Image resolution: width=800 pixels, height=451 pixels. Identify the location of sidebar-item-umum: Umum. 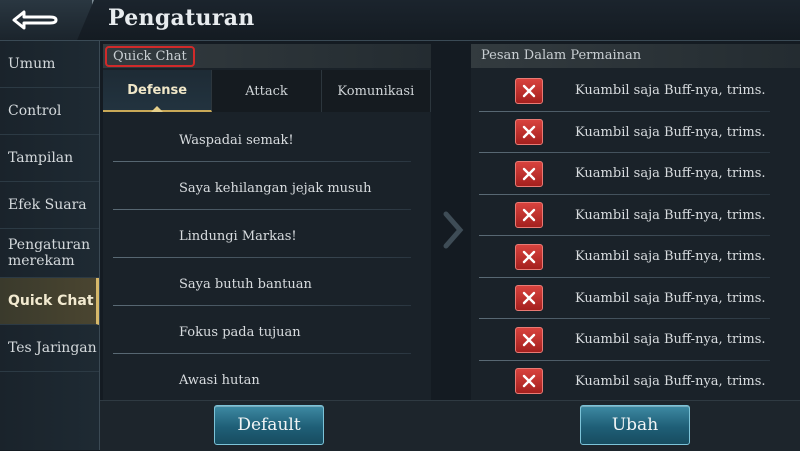
(49, 64).